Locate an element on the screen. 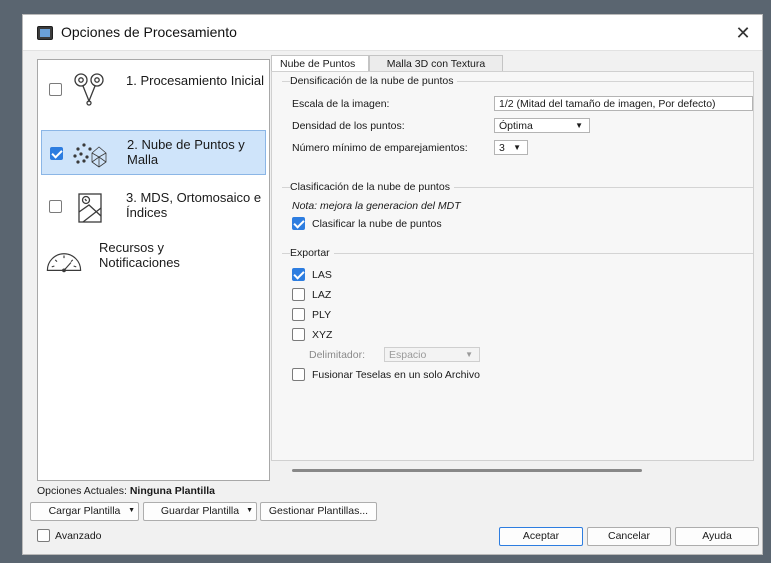 Image resolution: width=771 pixels, height=563 pixels. nav-label-dsm-ortho: 3. MDS, Ortomosaico e Índices is located at coordinates (194, 205).